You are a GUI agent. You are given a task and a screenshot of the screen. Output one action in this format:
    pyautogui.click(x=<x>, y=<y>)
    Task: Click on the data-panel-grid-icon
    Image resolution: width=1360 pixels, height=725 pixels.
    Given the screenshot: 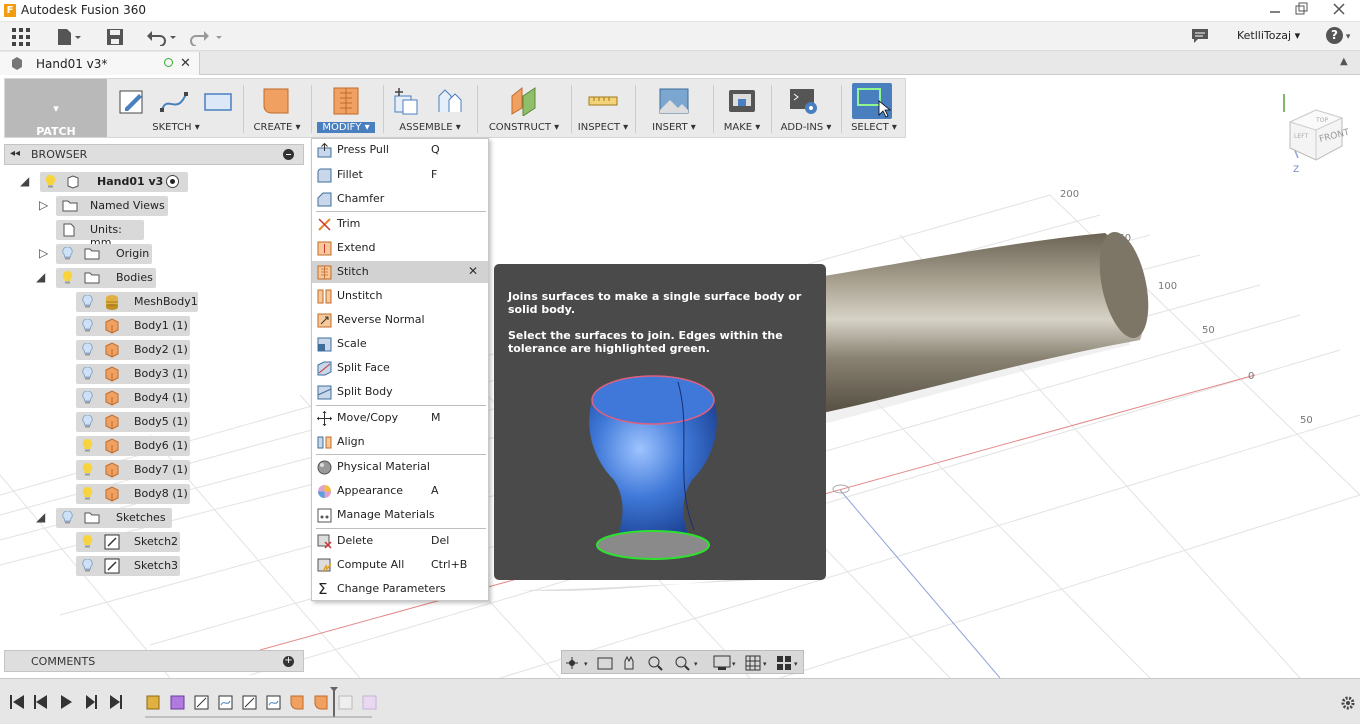 What is the action you would take?
    pyautogui.click(x=21, y=37)
    